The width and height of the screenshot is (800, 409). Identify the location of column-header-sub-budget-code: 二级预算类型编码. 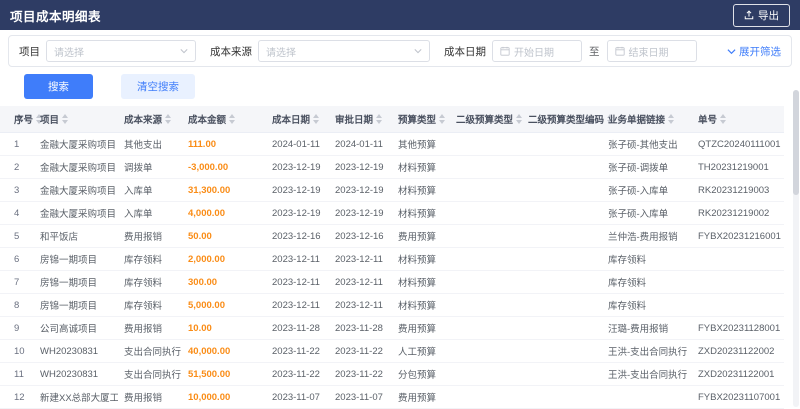
(568, 119).